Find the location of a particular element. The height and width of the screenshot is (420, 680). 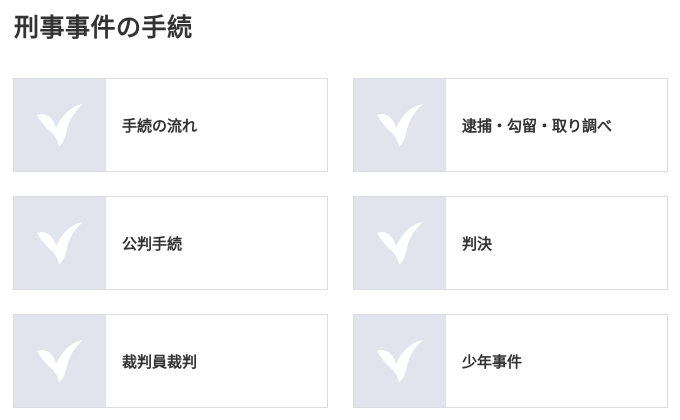

card-arrest-detention-interrogation: 逮捕・勾留・取り調べ is located at coordinates (510, 125).